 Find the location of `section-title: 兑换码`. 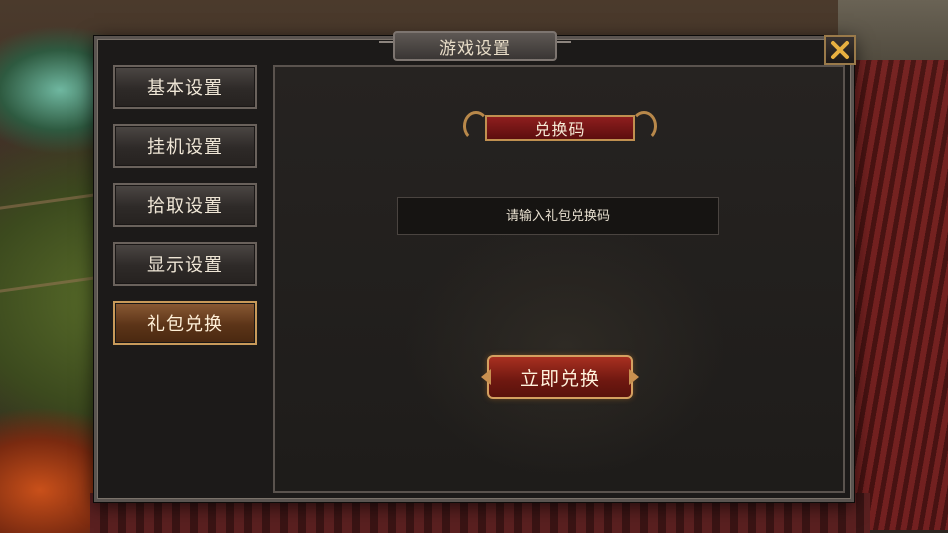

section-title: 兑换码 is located at coordinates (560, 129).